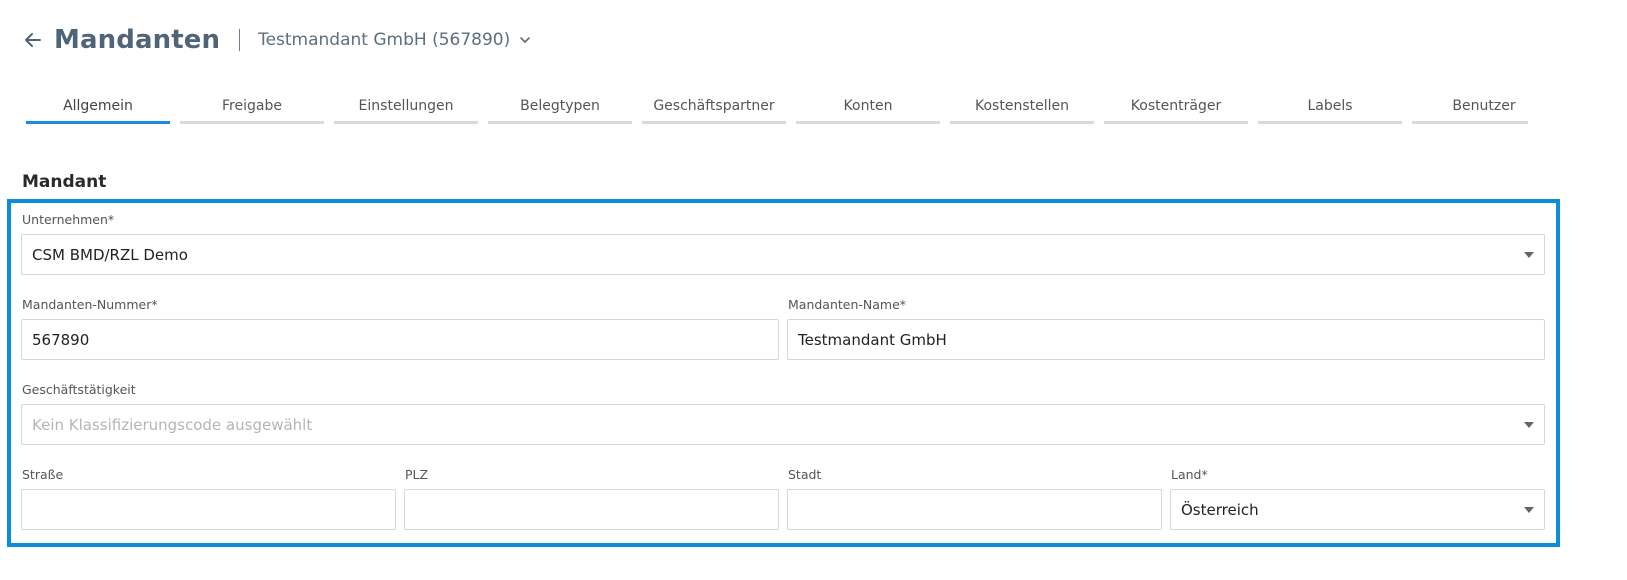 Image resolution: width=1627 pixels, height=580 pixels. What do you see at coordinates (1189, 474) in the screenshot?
I see `land-label: Land*` at bounding box center [1189, 474].